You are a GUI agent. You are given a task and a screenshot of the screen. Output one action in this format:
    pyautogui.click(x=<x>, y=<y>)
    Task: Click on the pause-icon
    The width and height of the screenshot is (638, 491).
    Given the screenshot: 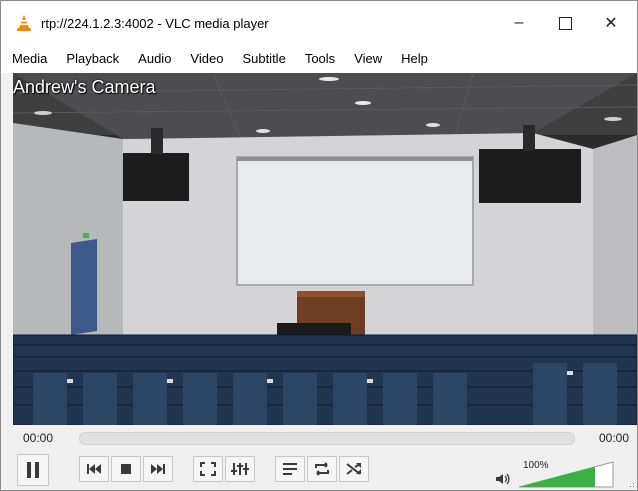 What is the action you would take?
    pyautogui.click(x=33, y=470)
    